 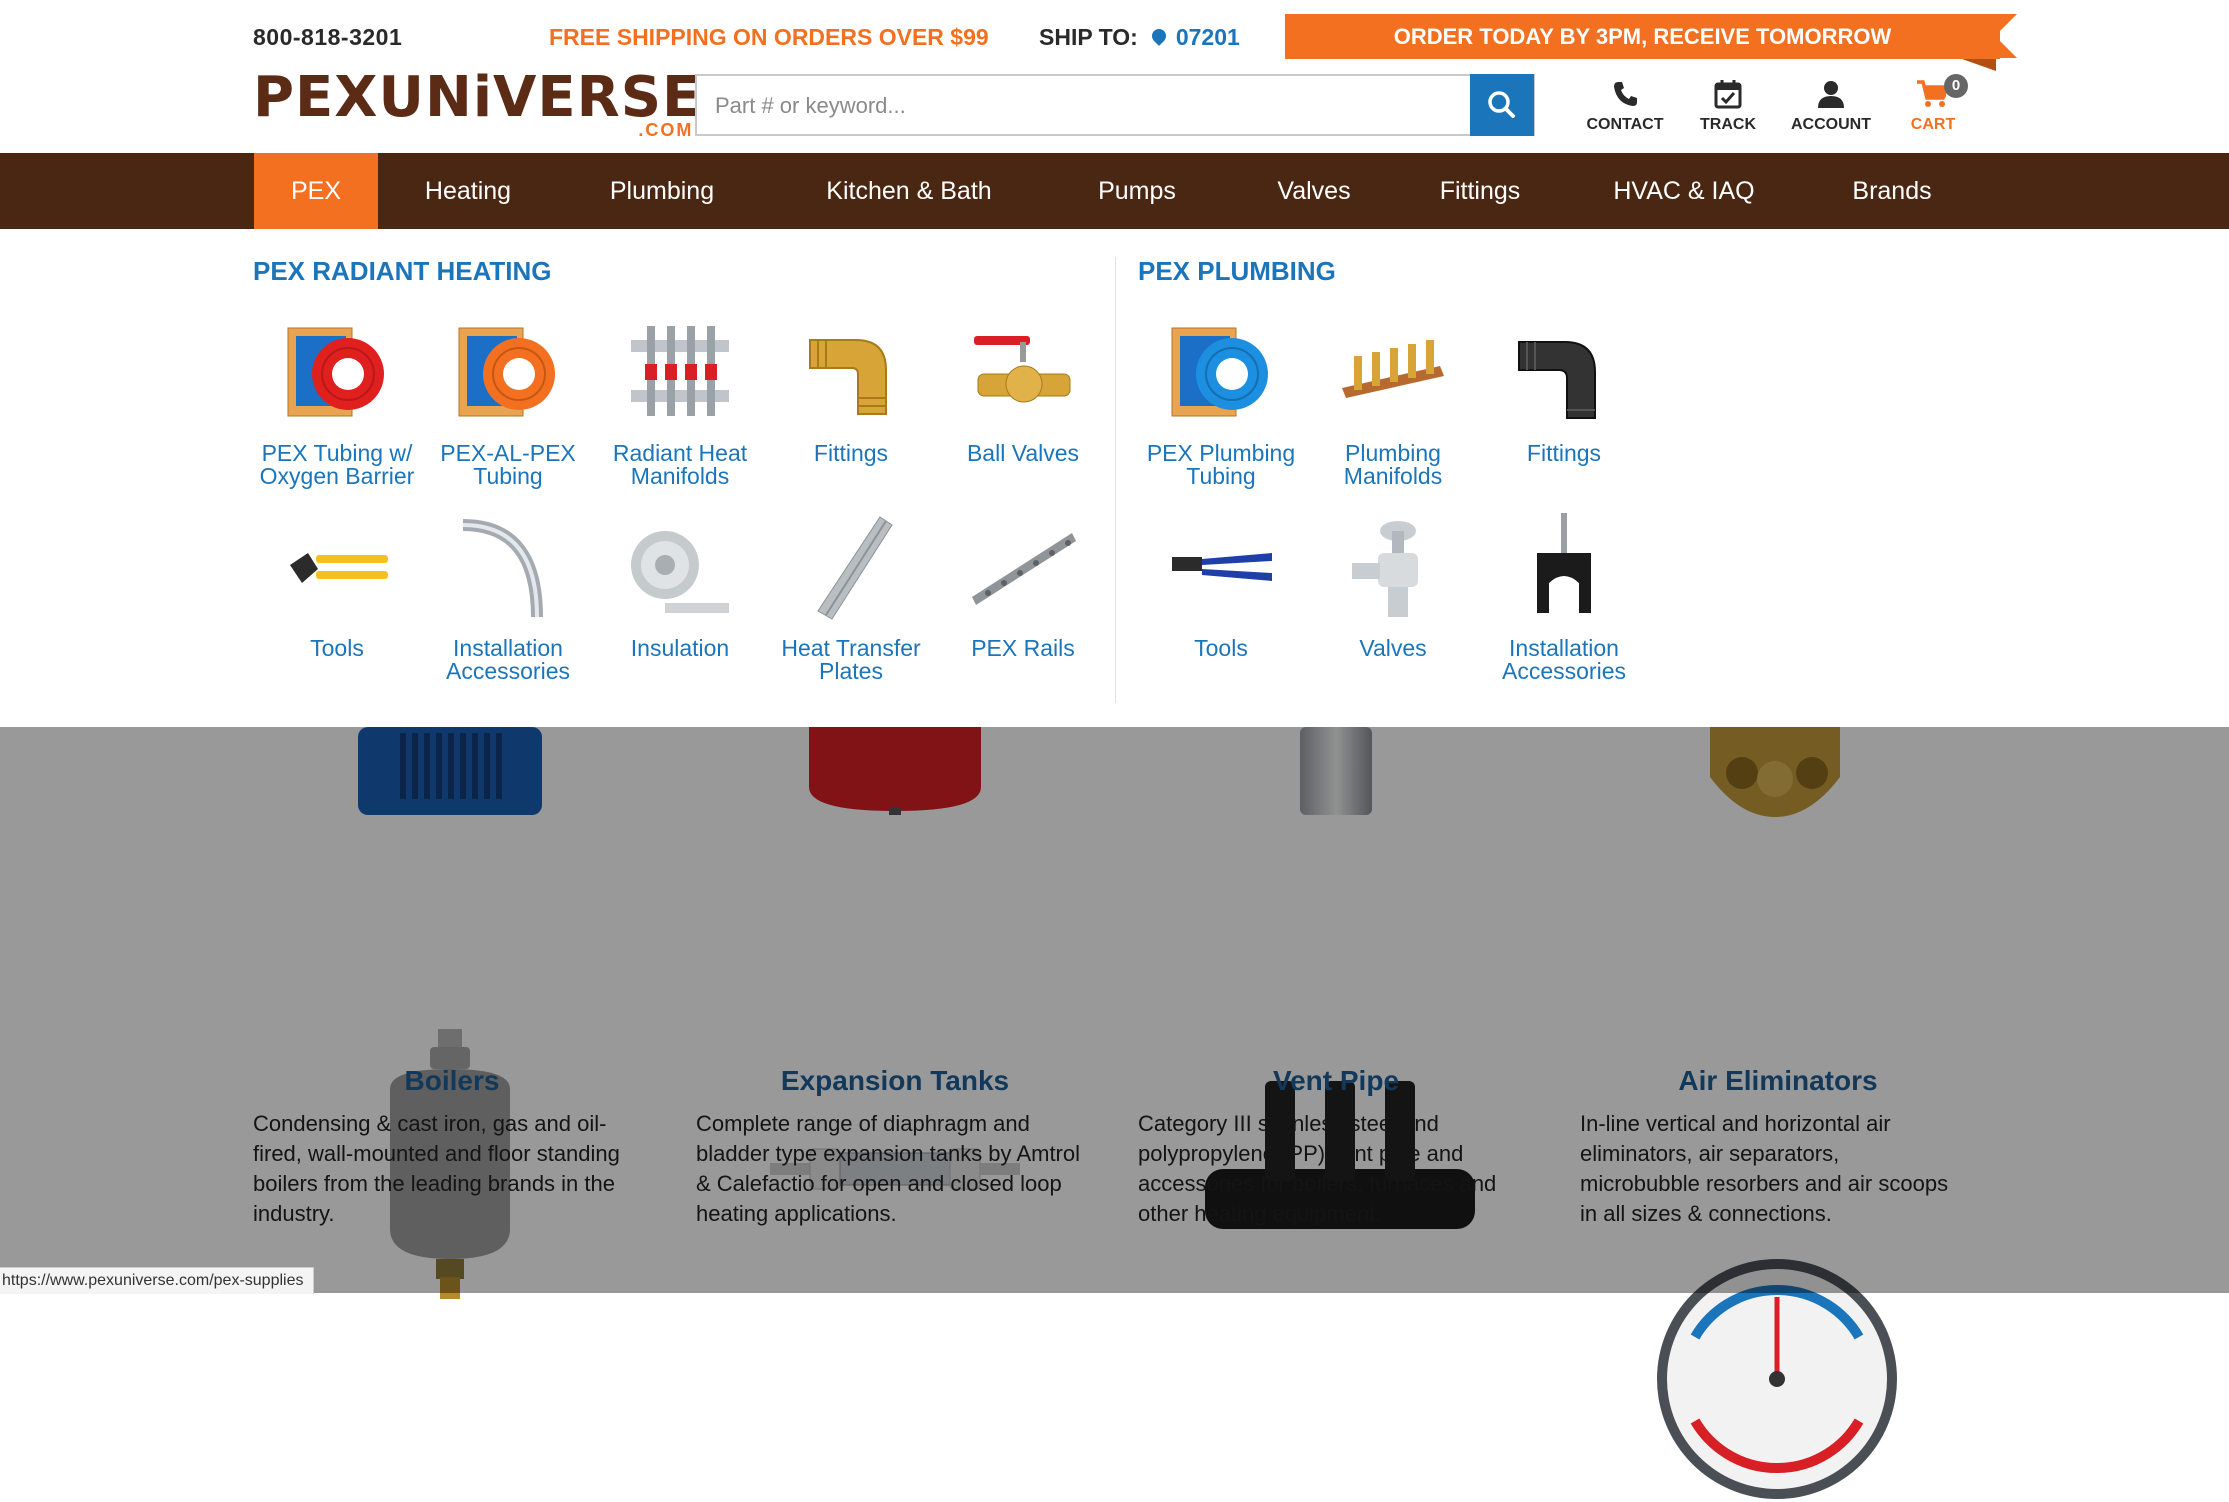 What do you see at coordinates (1219, 372) in the screenshot?
I see `blue-pex-coil-icon` at bounding box center [1219, 372].